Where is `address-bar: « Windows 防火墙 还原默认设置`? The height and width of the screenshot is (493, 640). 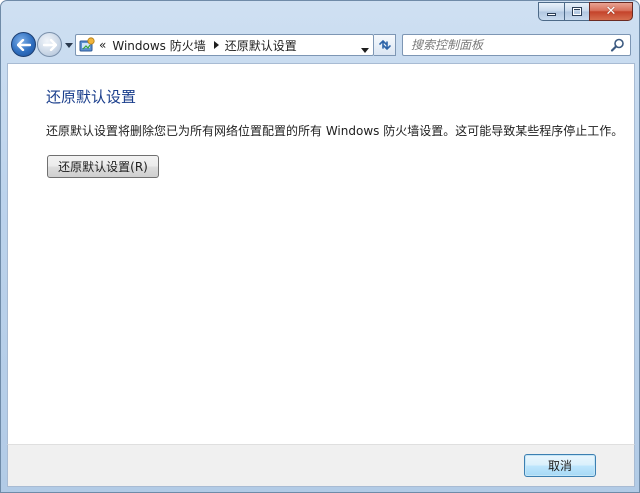 address-bar: « Windows 防火墙 还原默认设置 is located at coordinates (224, 45).